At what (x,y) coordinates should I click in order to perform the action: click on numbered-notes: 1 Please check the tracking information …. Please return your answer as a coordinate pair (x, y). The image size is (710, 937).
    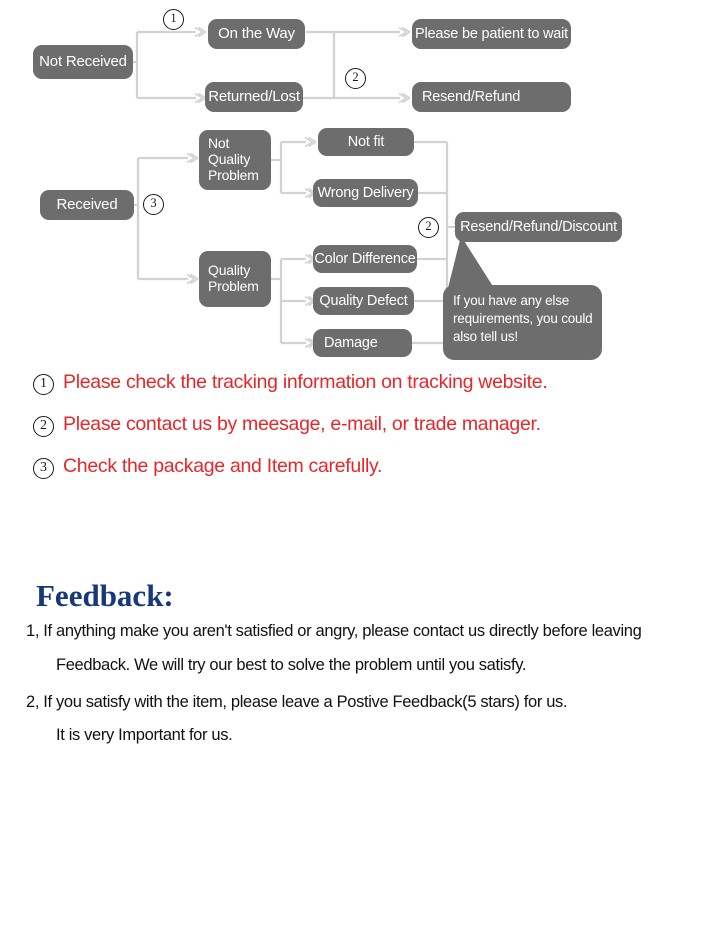
    Looking at the image, I should click on (355, 434).